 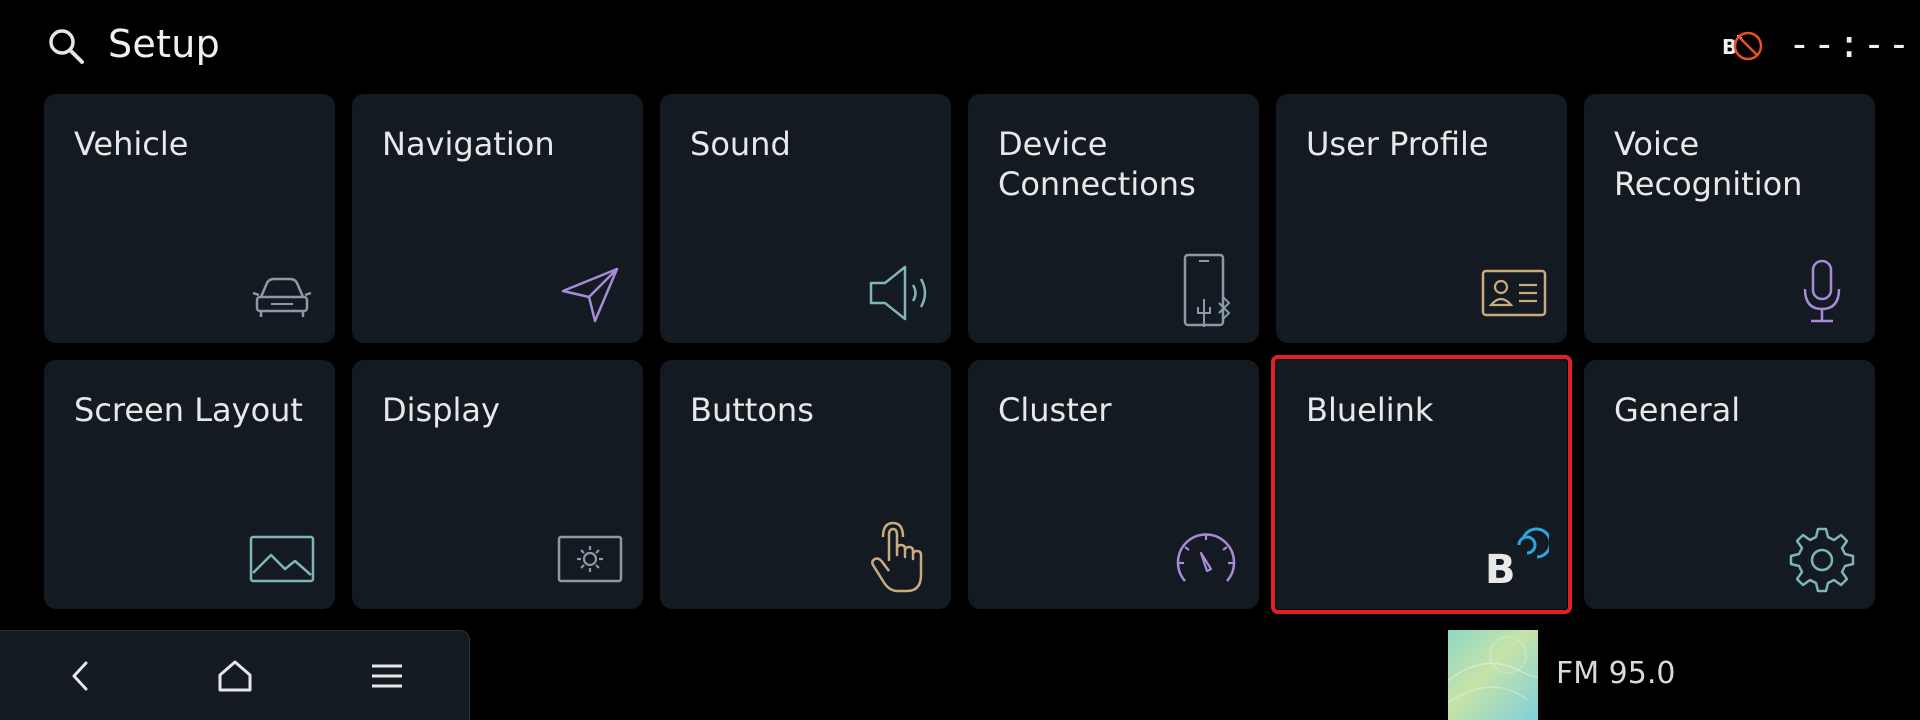 I want to click on tile-display: Display, so click(x=497, y=484).